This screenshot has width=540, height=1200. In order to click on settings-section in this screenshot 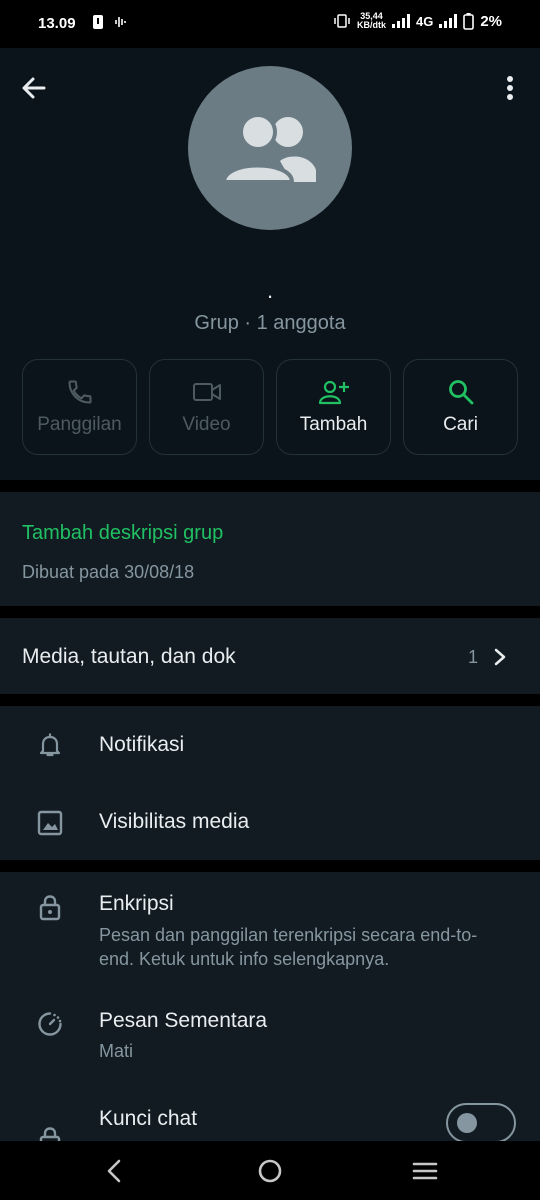, I will do `click(270, 783)`.